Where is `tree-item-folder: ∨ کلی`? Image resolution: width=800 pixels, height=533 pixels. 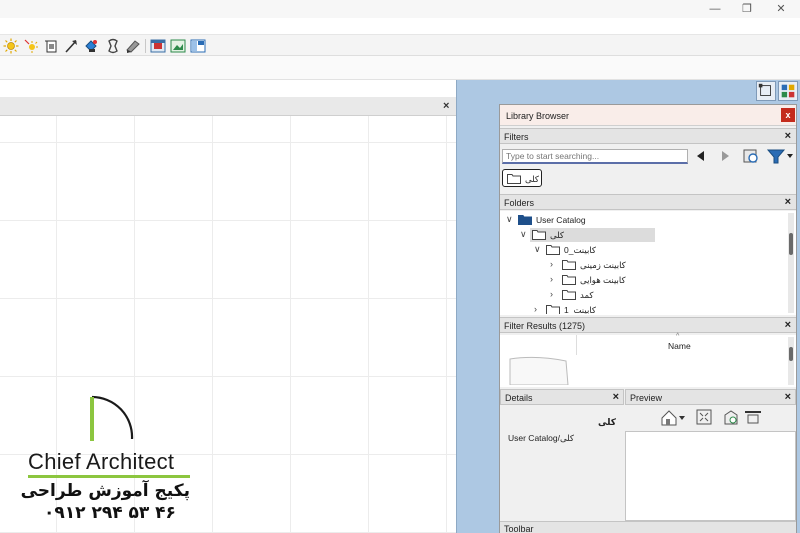
tree-item-folder: ∨ کلی is located at coordinates (588, 235).